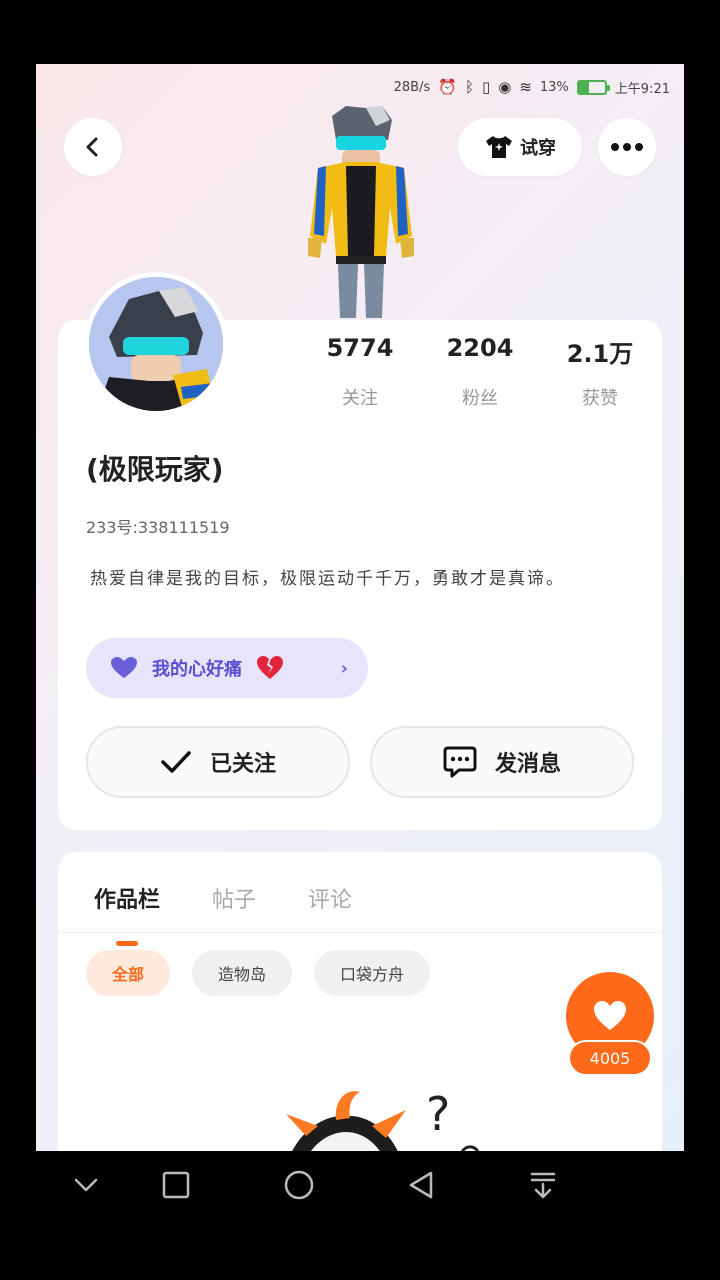 The height and width of the screenshot is (1280, 720). Describe the element at coordinates (593, 87) in the screenshot. I see `battery-icon` at that location.